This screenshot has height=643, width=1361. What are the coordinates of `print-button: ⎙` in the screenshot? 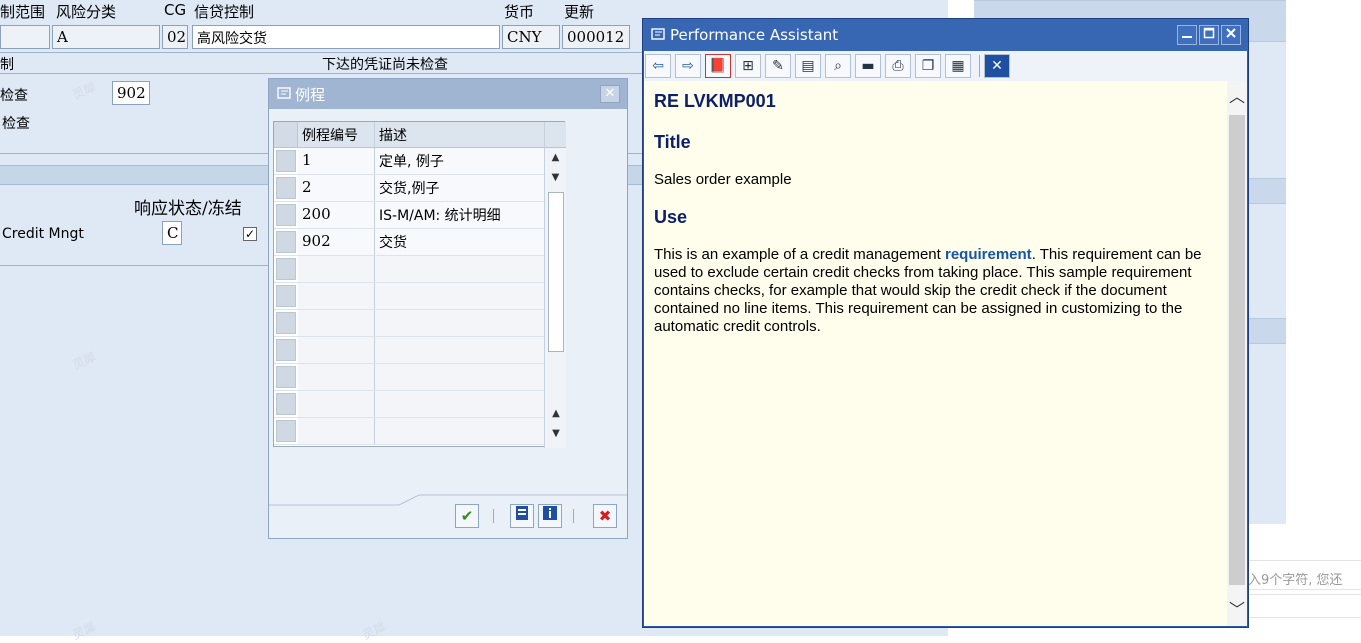 It's located at (898, 66).